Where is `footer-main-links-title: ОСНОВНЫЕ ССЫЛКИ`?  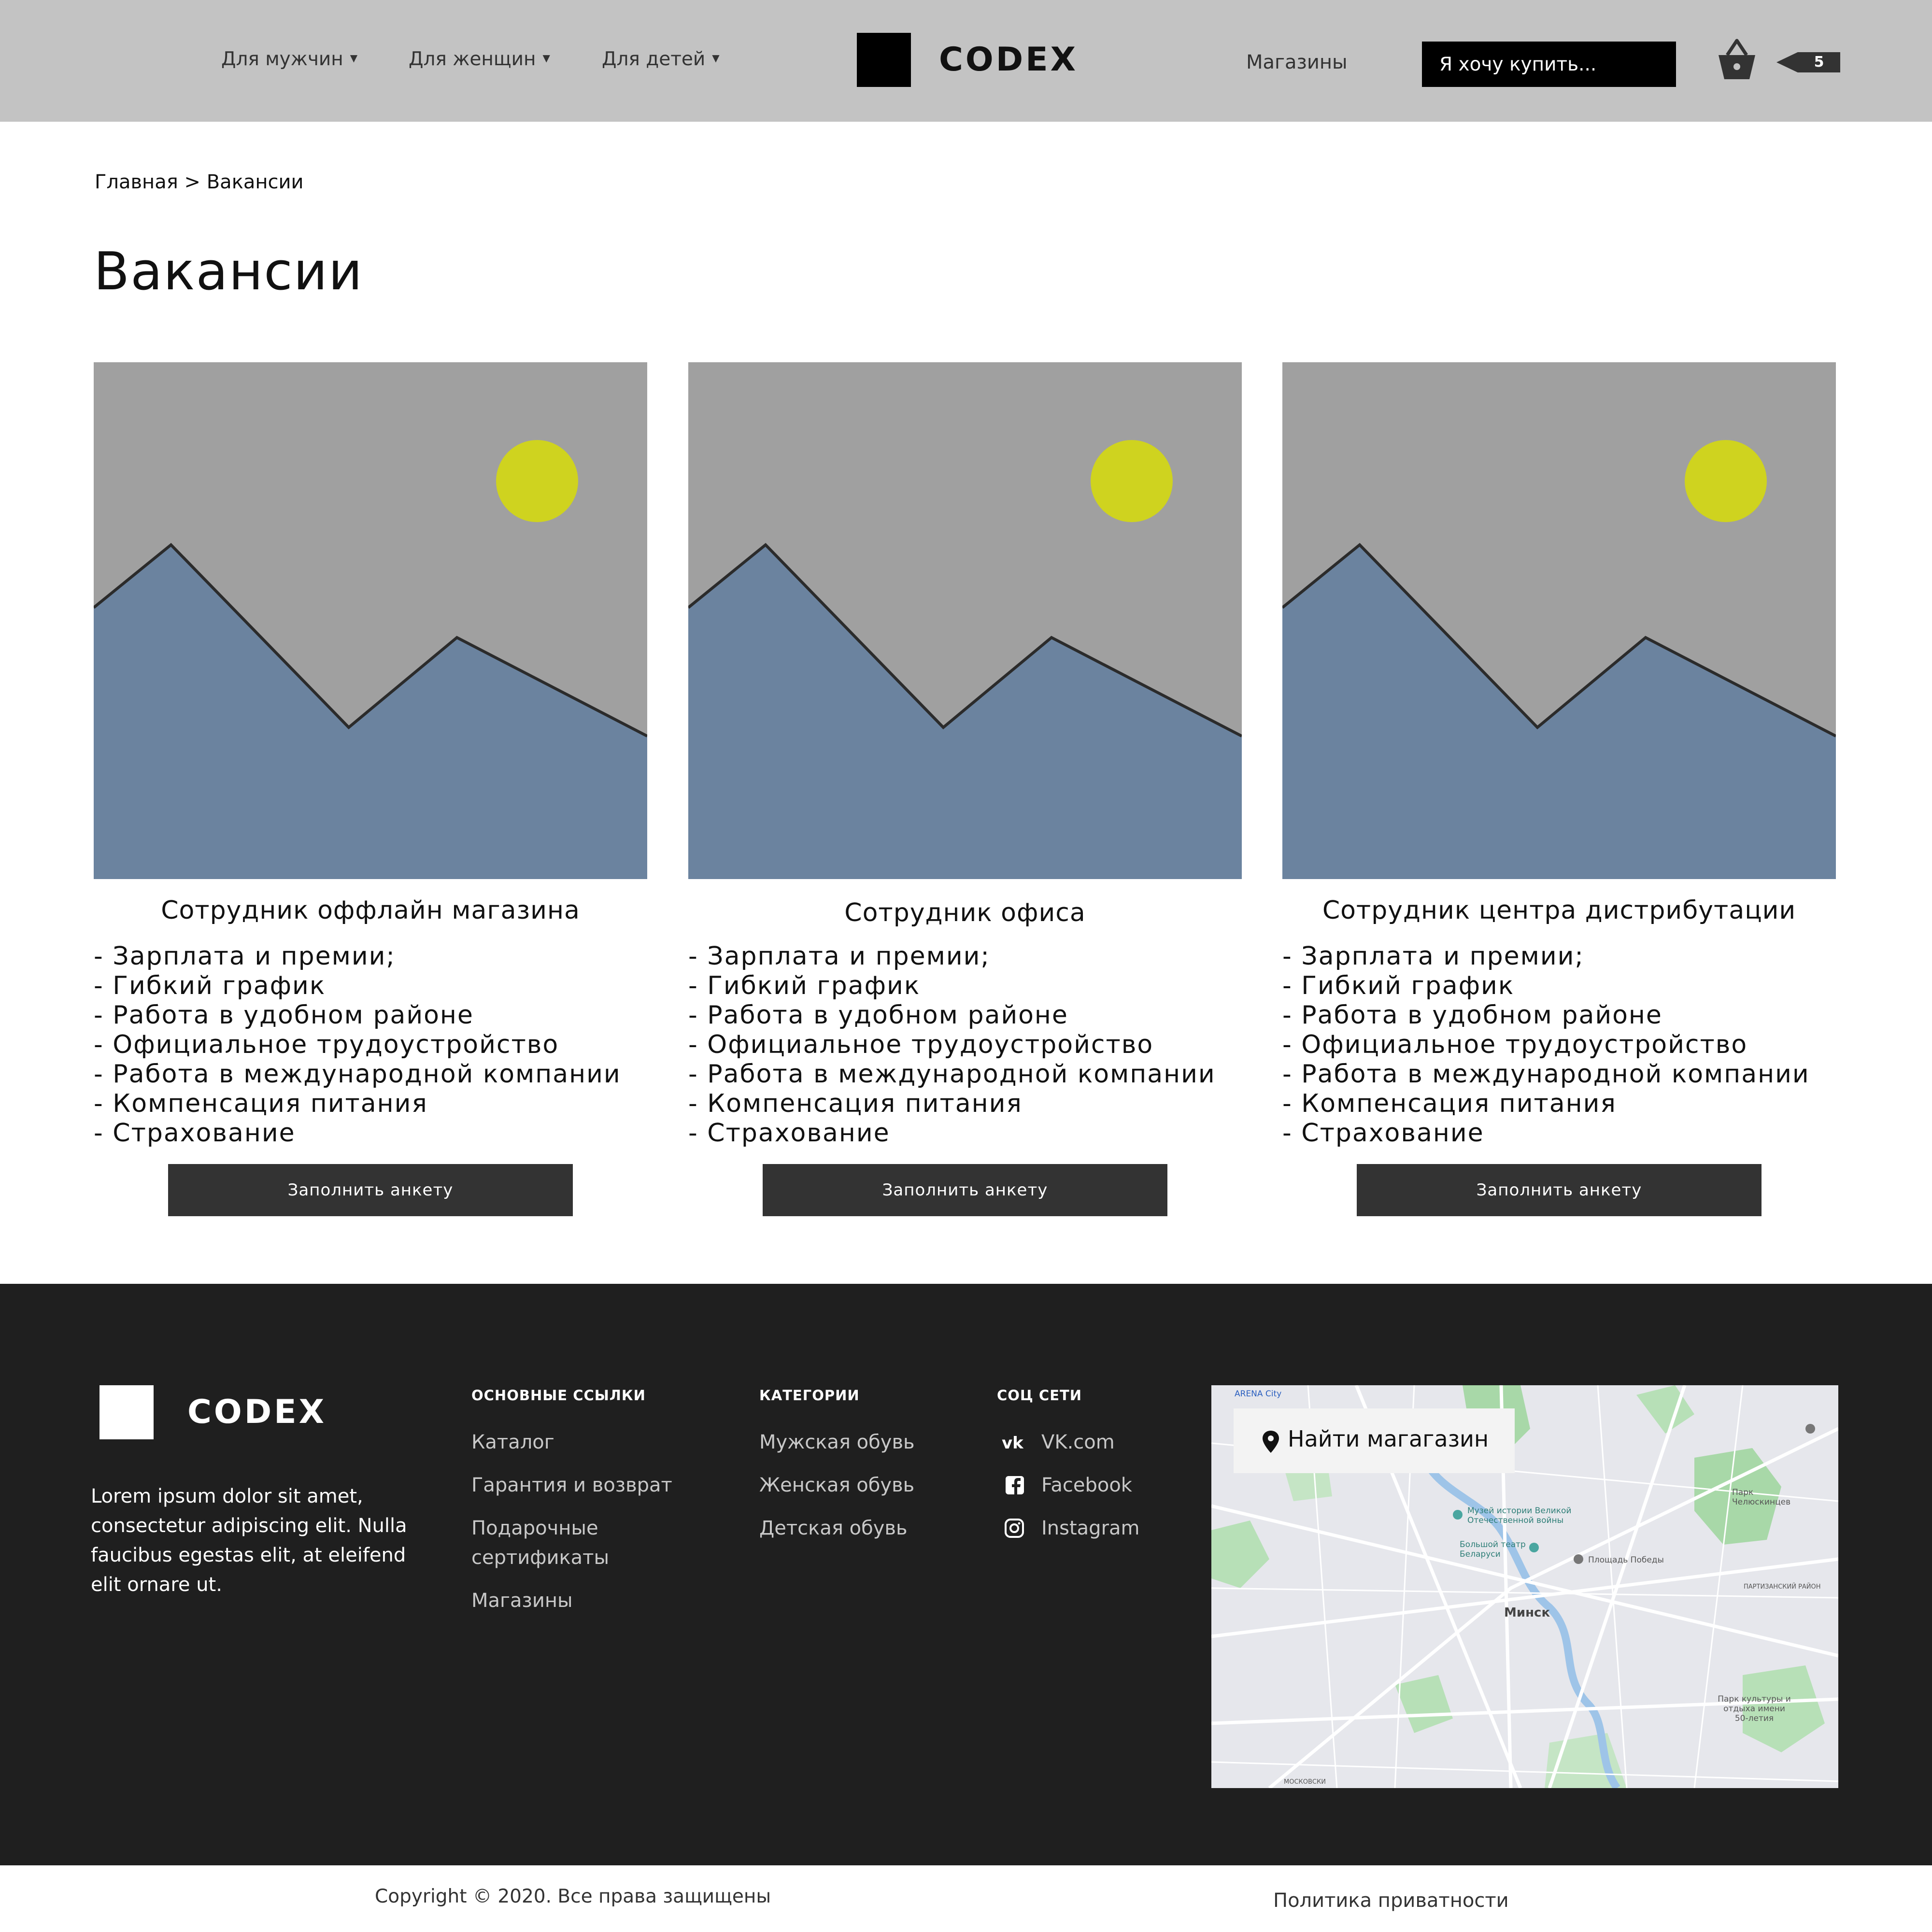
footer-main-links-title: ОСНОВНЫЕ ССЫЛКИ is located at coordinates (558, 1395).